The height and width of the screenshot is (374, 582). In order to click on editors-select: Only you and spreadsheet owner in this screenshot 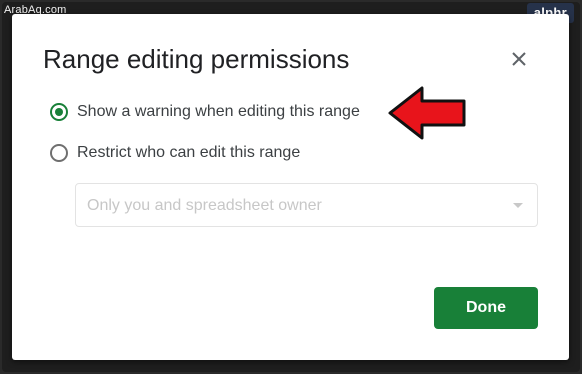, I will do `click(306, 205)`.